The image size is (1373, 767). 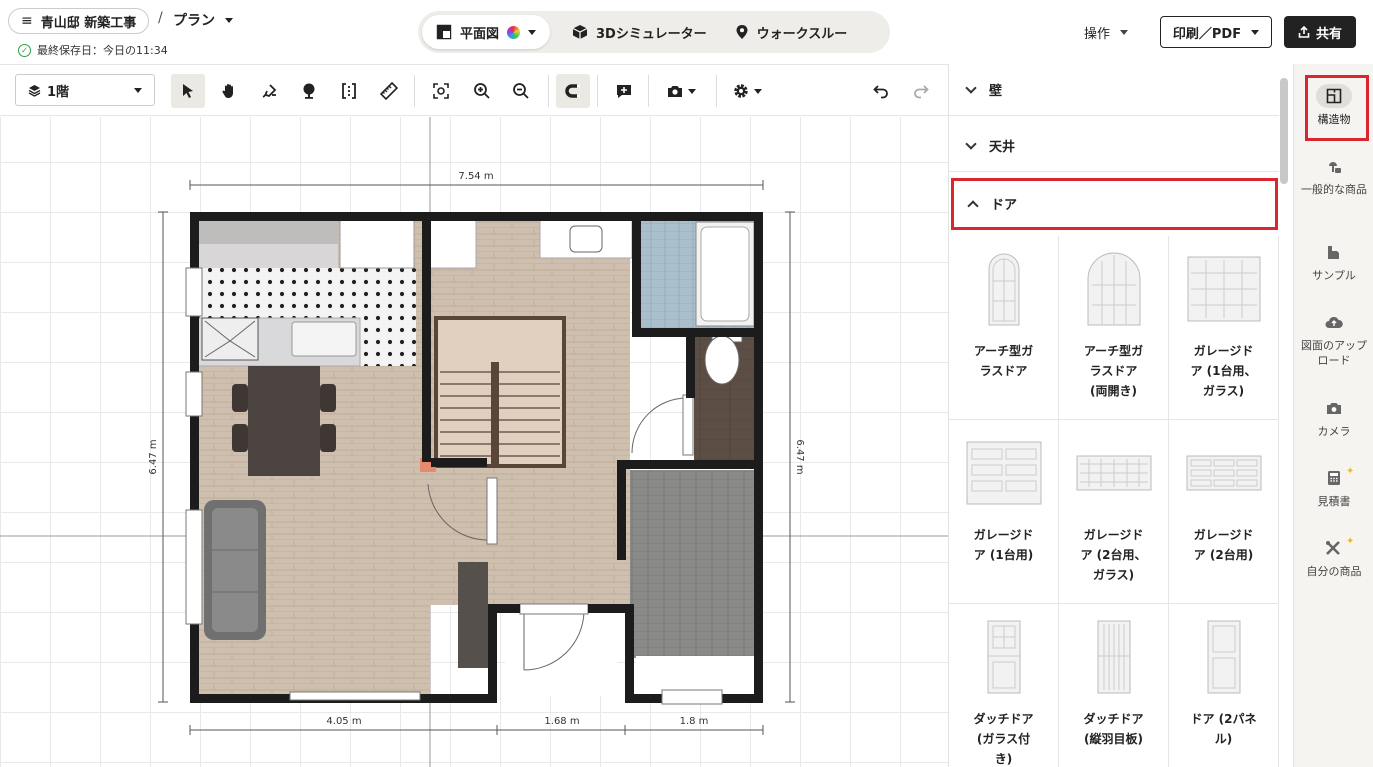 What do you see at coordinates (741, 91) in the screenshot?
I see `settings-icon` at bounding box center [741, 91].